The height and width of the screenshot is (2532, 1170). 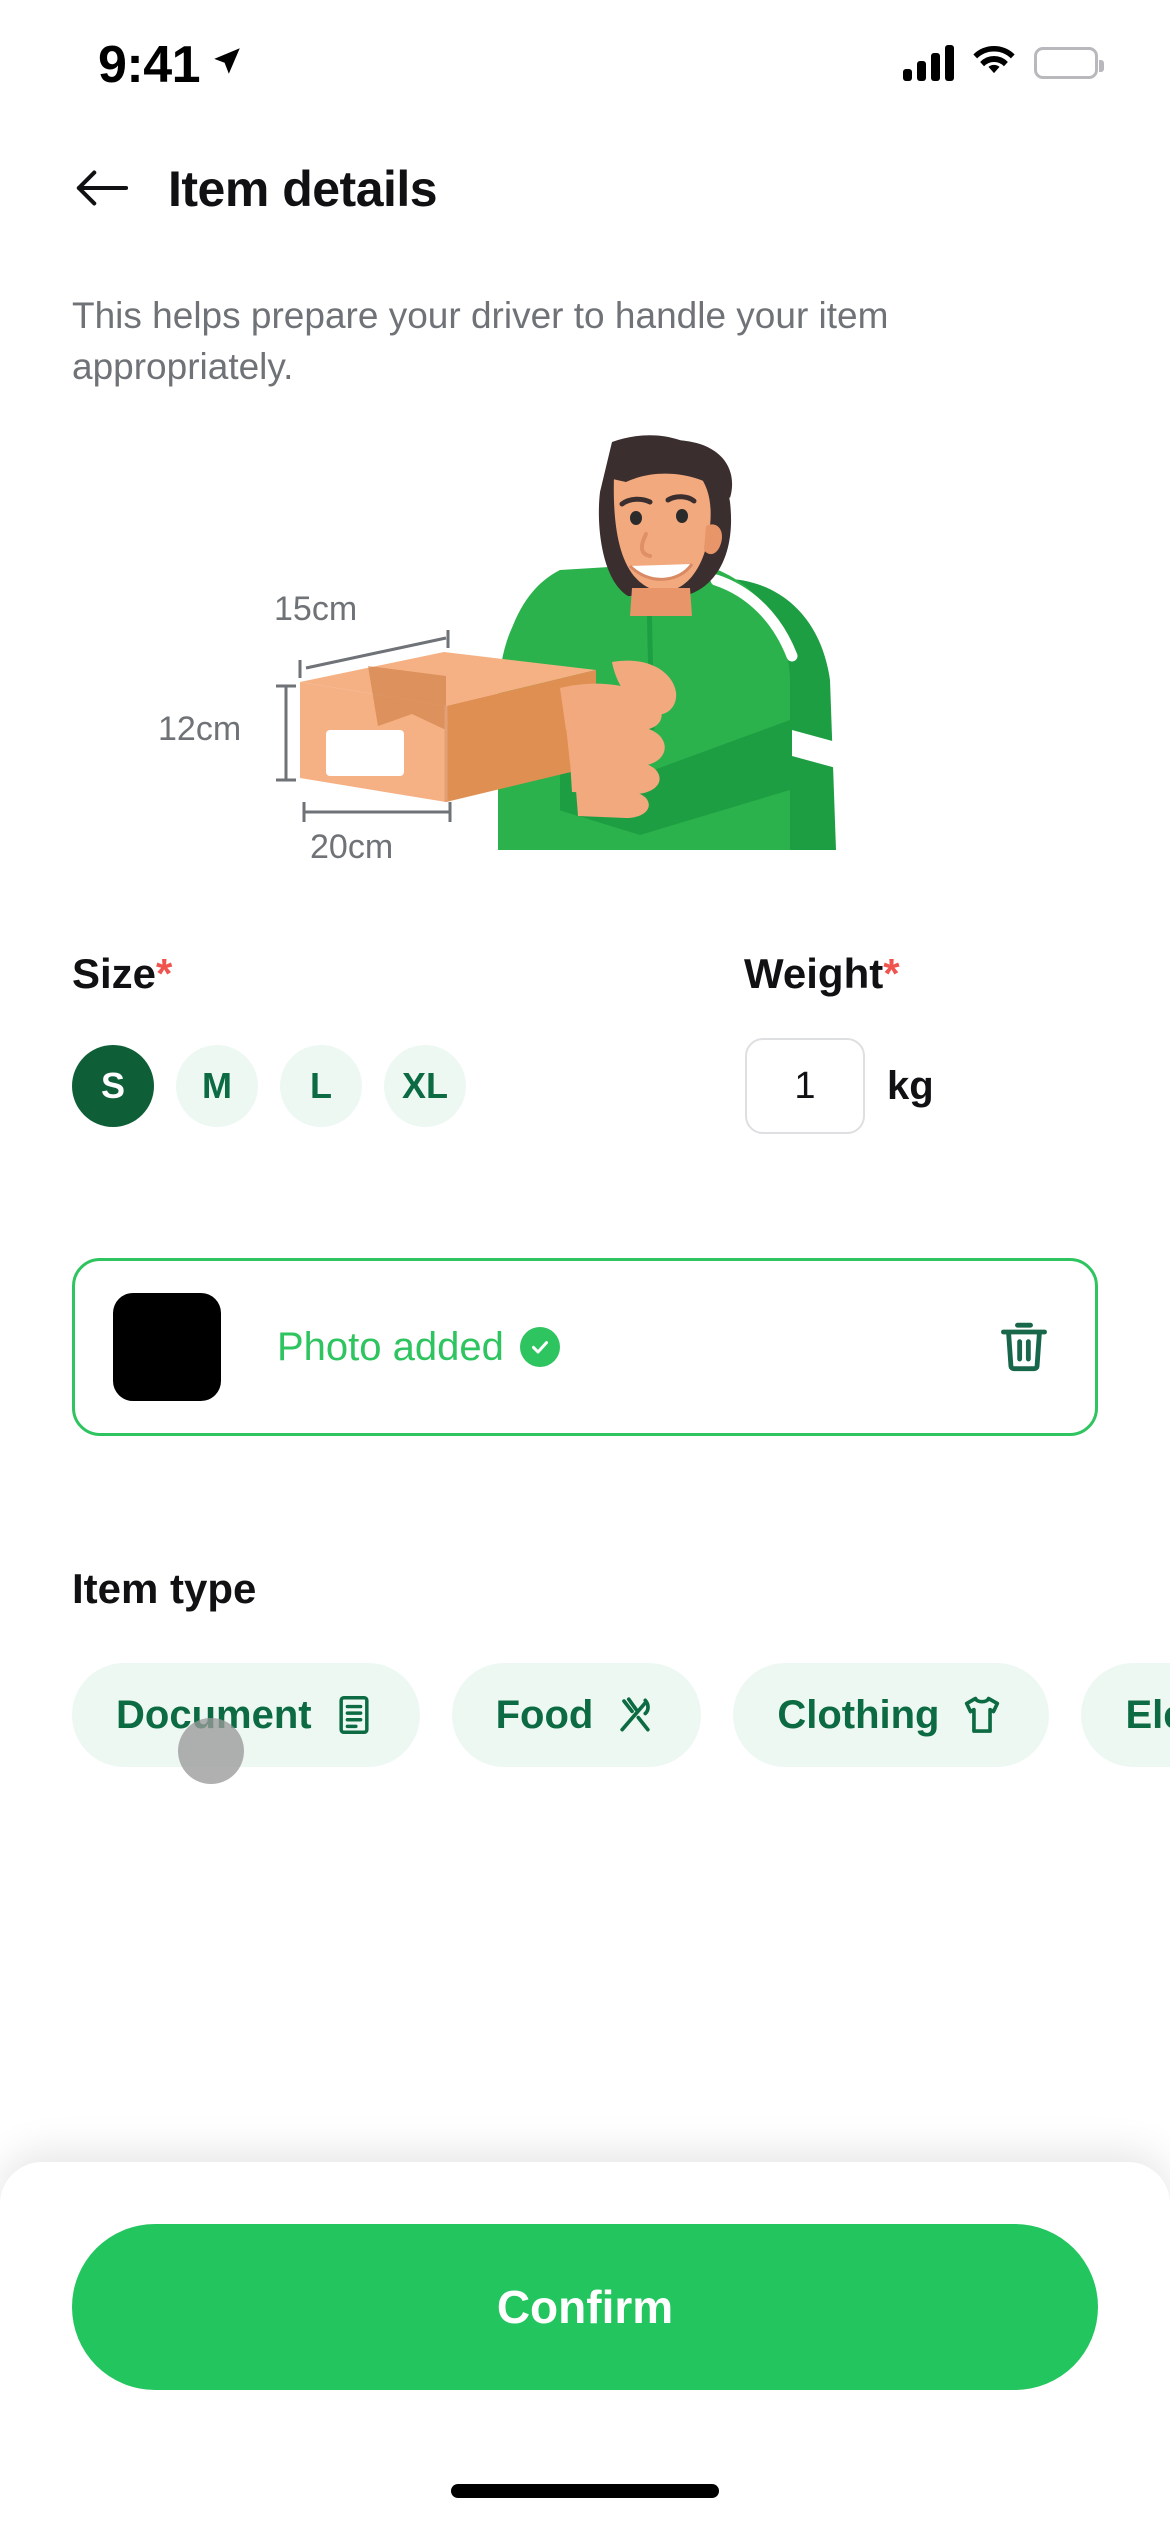 I want to click on weight-required-asterisk: *, so click(x=891, y=973).